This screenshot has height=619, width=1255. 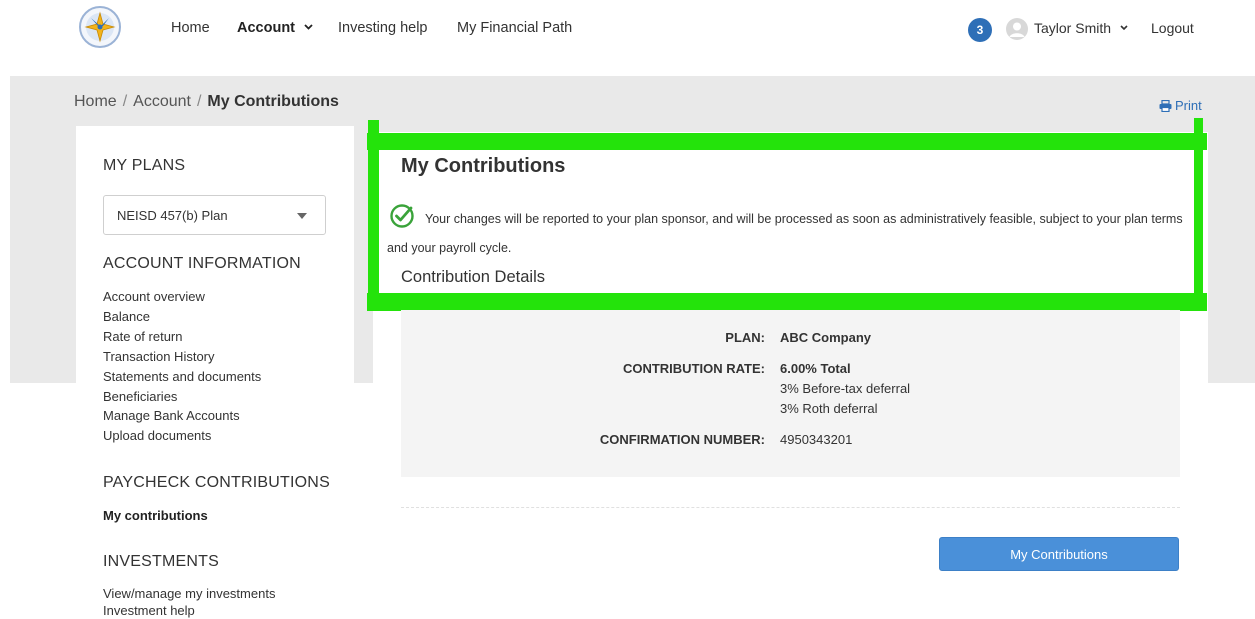 I want to click on sidebar-link-balance: Balance, so click(x=182, y=317).